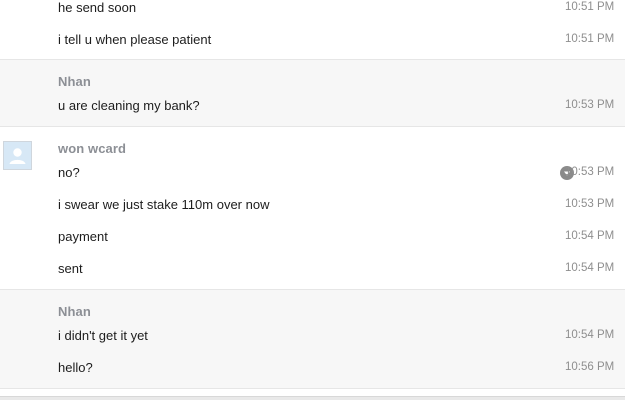 The image size is (625, 400). I want to click on message-text: no?, so click(69, 172).